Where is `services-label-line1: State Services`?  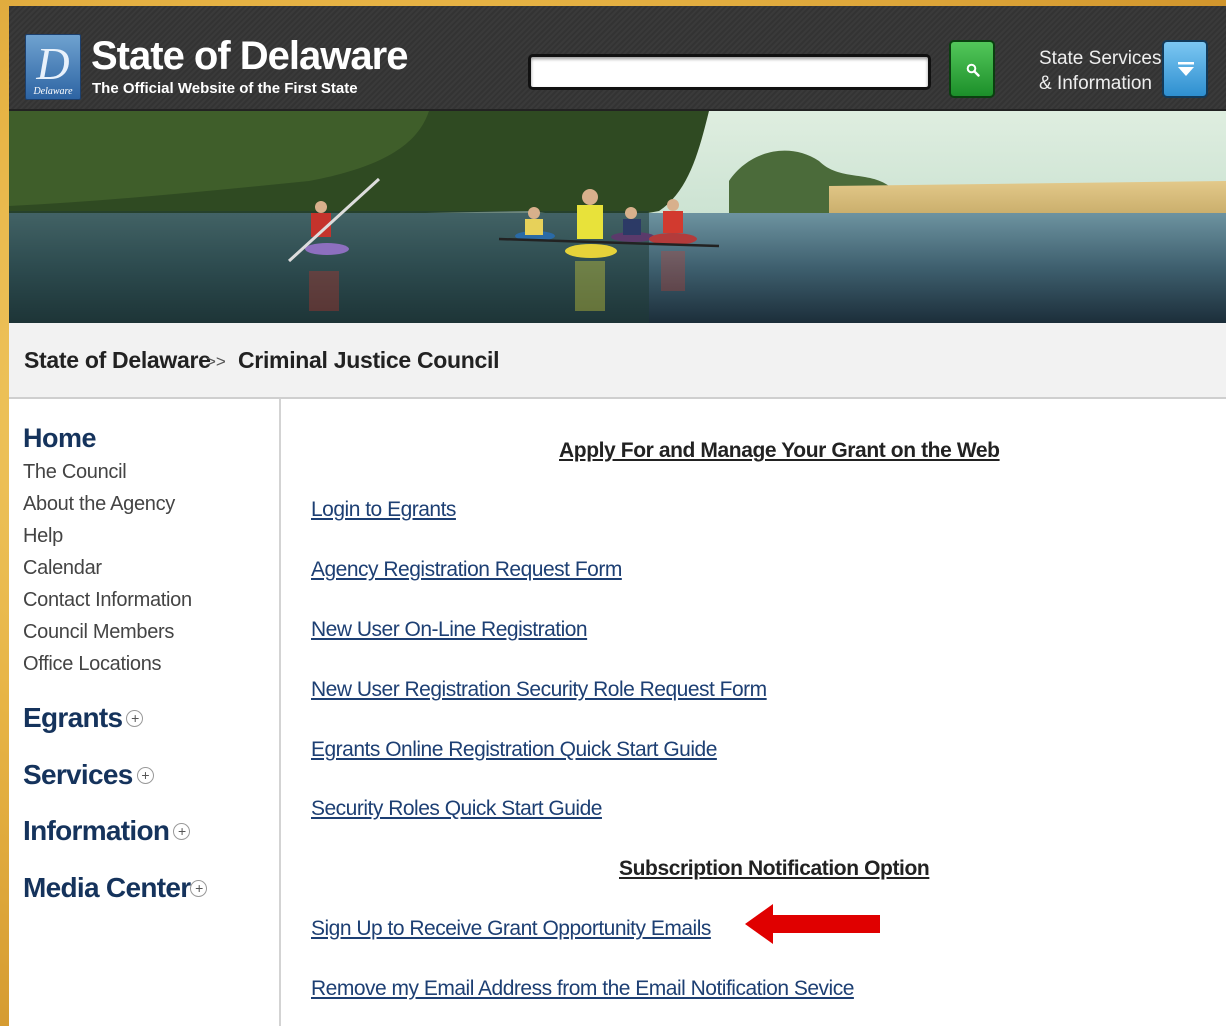
services-label-line1: State Services is located at coordinates (1100, 58).